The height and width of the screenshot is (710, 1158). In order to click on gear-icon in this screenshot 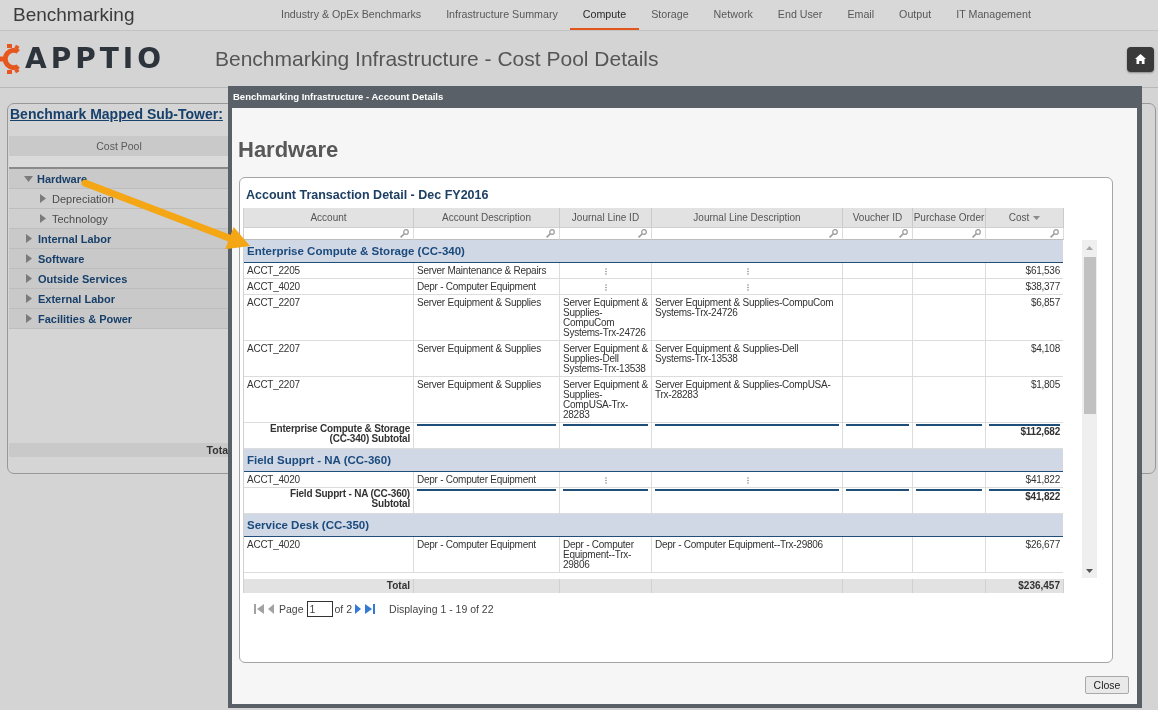, I will do `click(11, 59)`.